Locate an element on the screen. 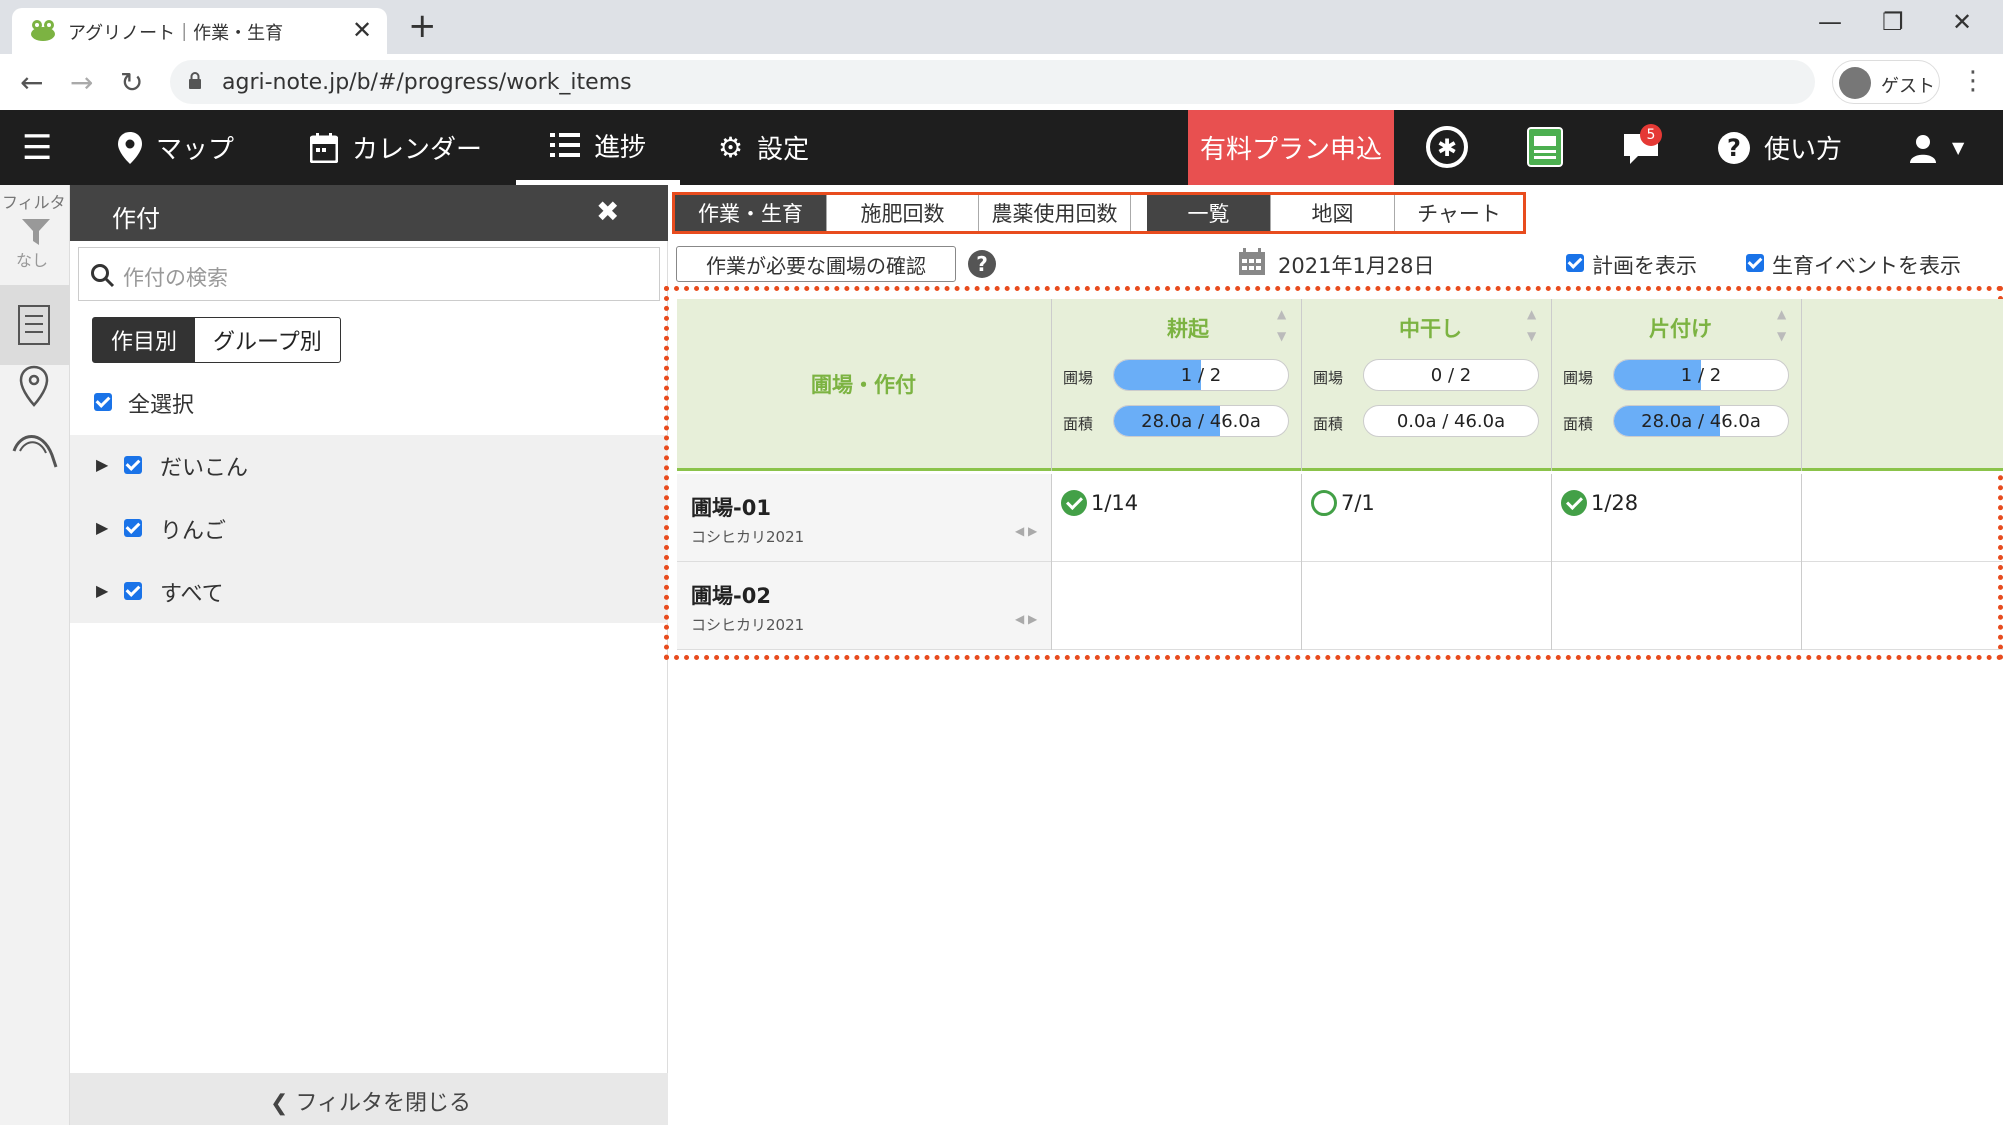  toggle-by-crop: 作目別 is located at coordinates (144, 340).